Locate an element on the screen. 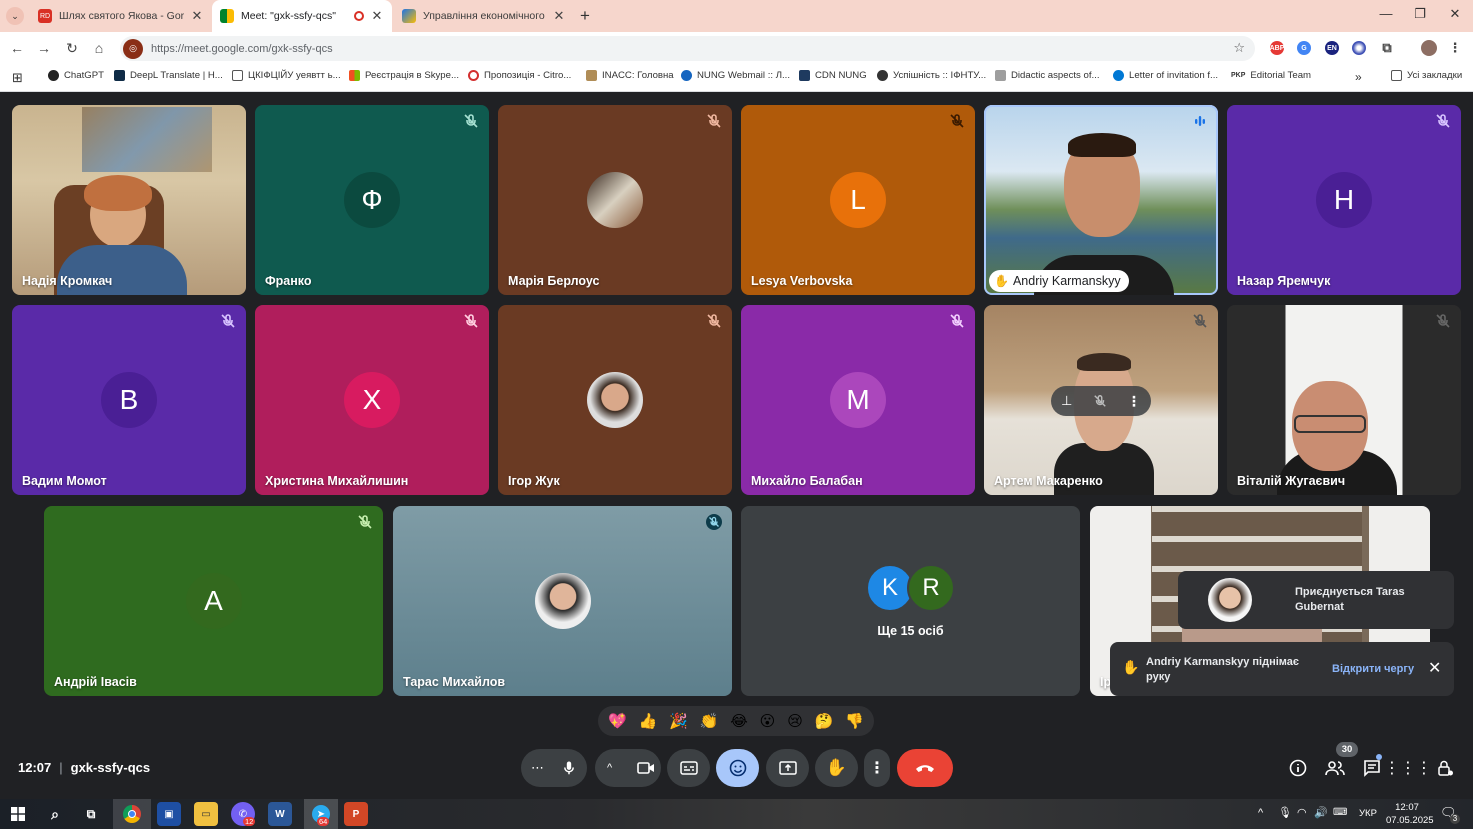  tab-gorgany: RD Шлях святого Якова - Gorgany ✕ is located at coordinates (121, 16).